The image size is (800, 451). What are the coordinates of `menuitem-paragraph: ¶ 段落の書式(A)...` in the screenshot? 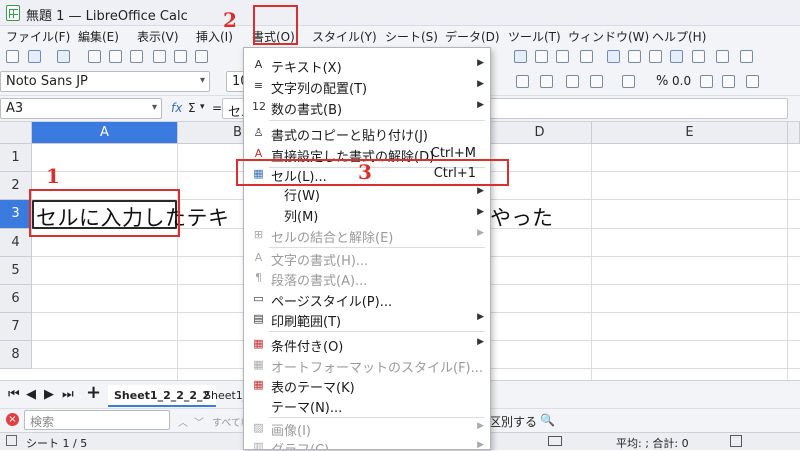 It's located at (367, 278).